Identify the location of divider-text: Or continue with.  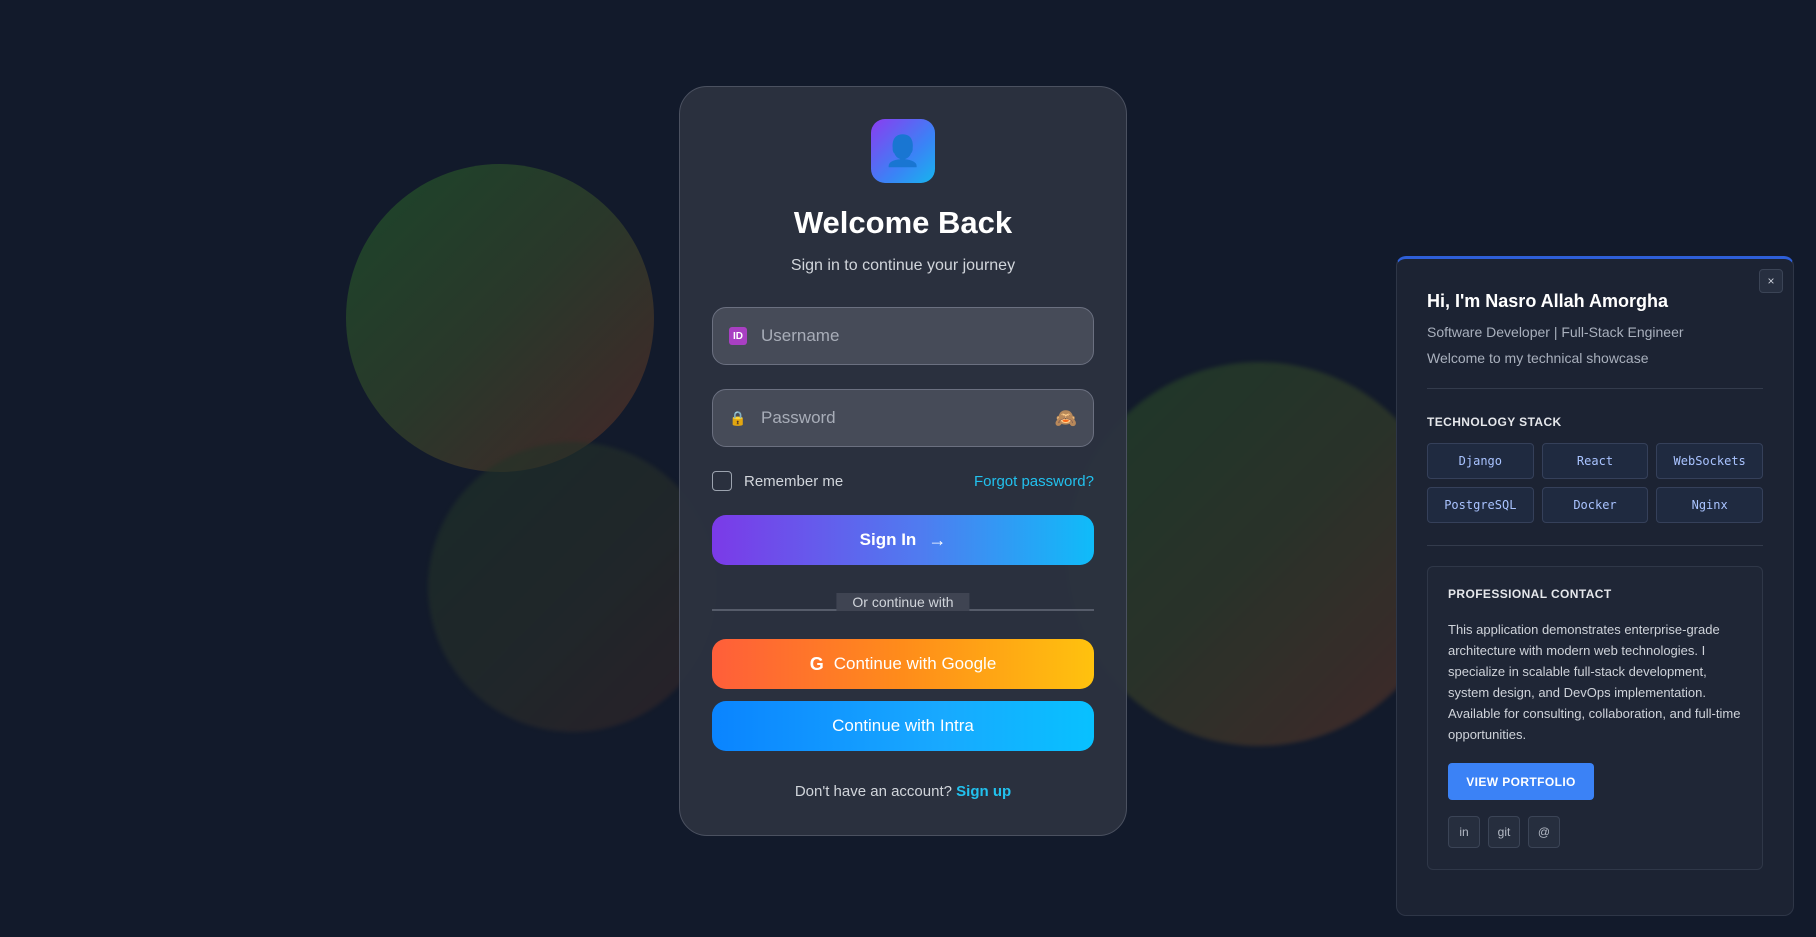
(903, 602).